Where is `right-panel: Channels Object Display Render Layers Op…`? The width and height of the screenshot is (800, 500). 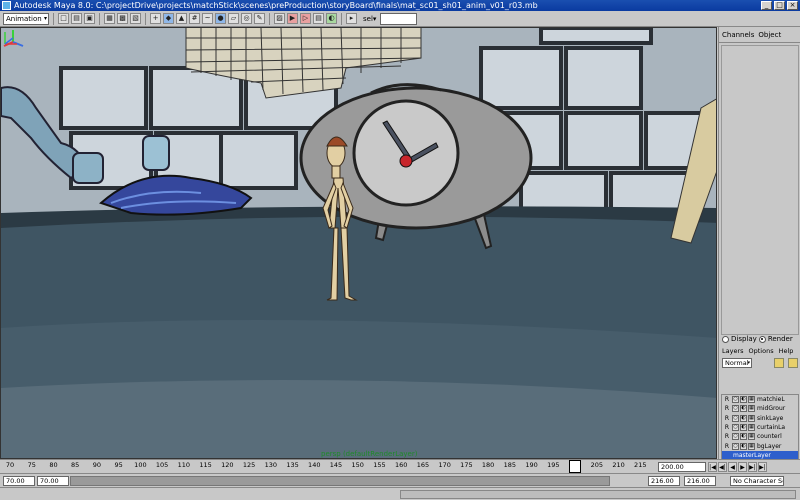
right-panel: Channels Object Display Render Layers Op… is located at coordinates (759, 250).